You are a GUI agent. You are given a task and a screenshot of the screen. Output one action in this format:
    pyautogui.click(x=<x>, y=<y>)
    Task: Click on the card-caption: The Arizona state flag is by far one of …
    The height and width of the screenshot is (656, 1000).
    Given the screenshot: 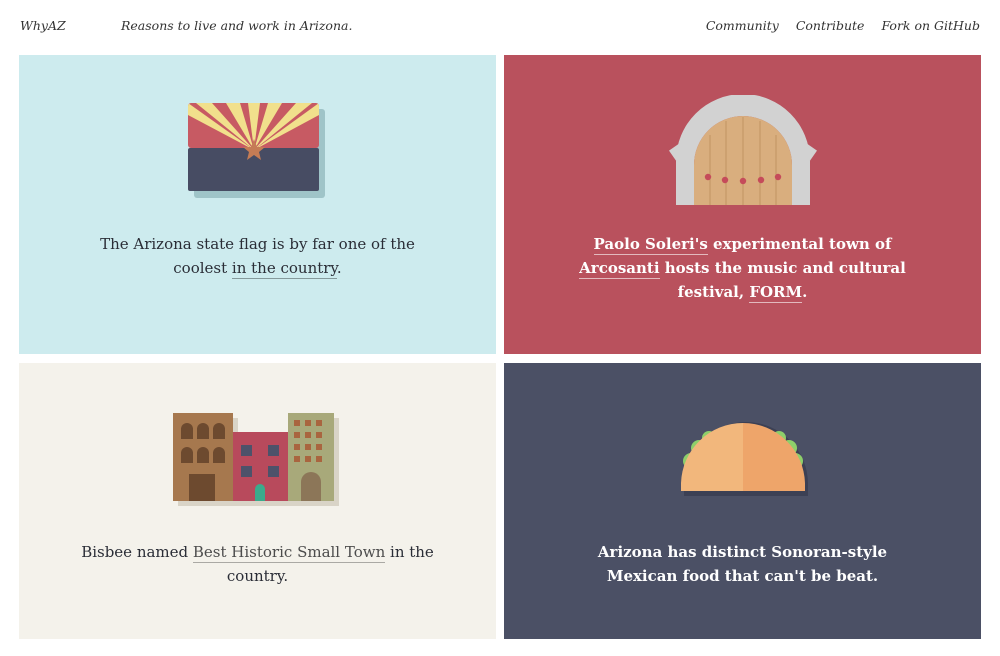 What is the action you would take?
    pyautogui.click(x=257, y=256)
    